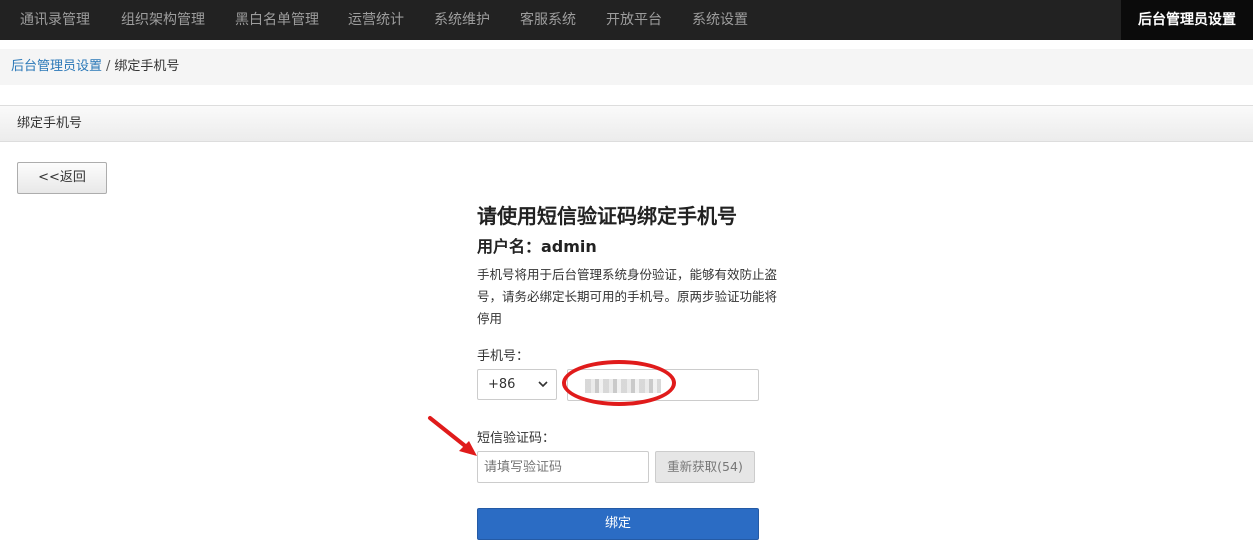 The image size is (1253, 551). Describe the element at coordinates (462, 20) in the screenshot. I see `menu-item-maintenance: 系统维护` at that location.